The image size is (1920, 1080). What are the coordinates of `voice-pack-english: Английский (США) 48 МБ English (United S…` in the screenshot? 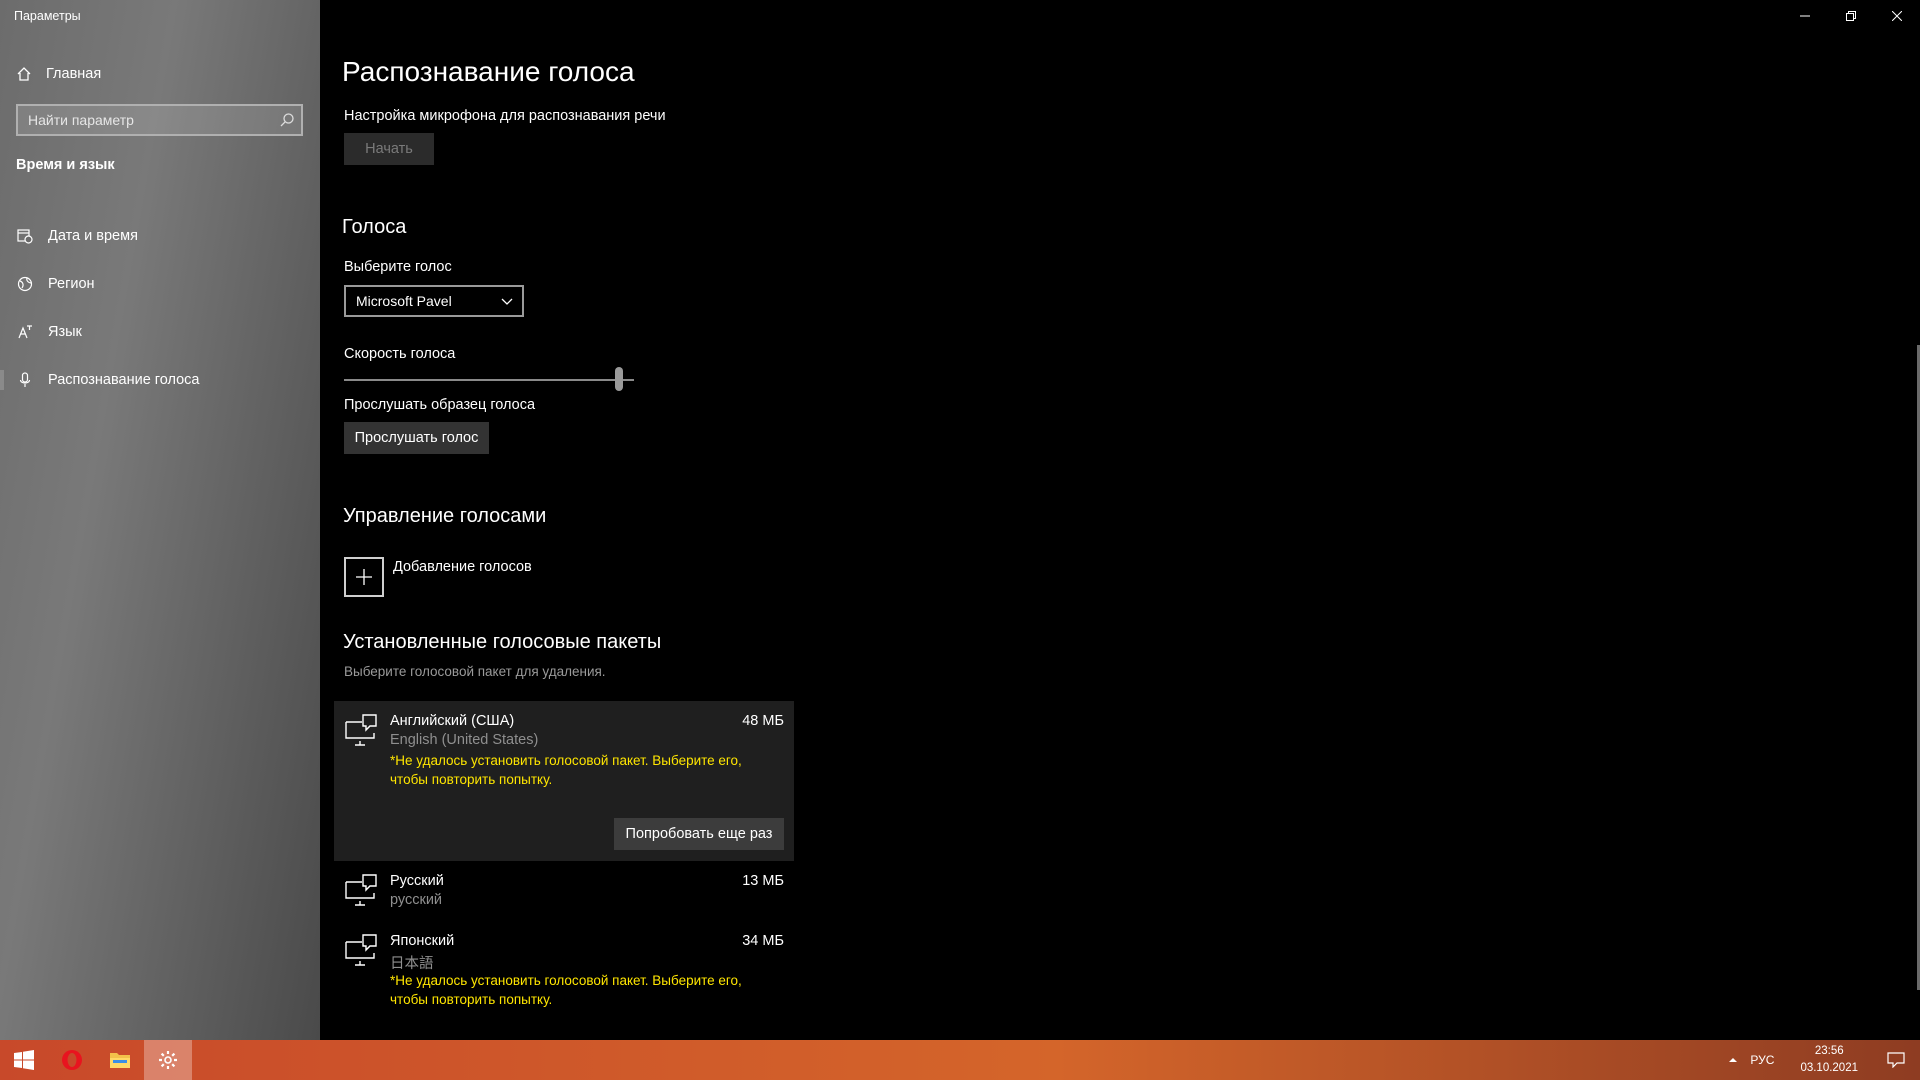 It's located at (564, 781).